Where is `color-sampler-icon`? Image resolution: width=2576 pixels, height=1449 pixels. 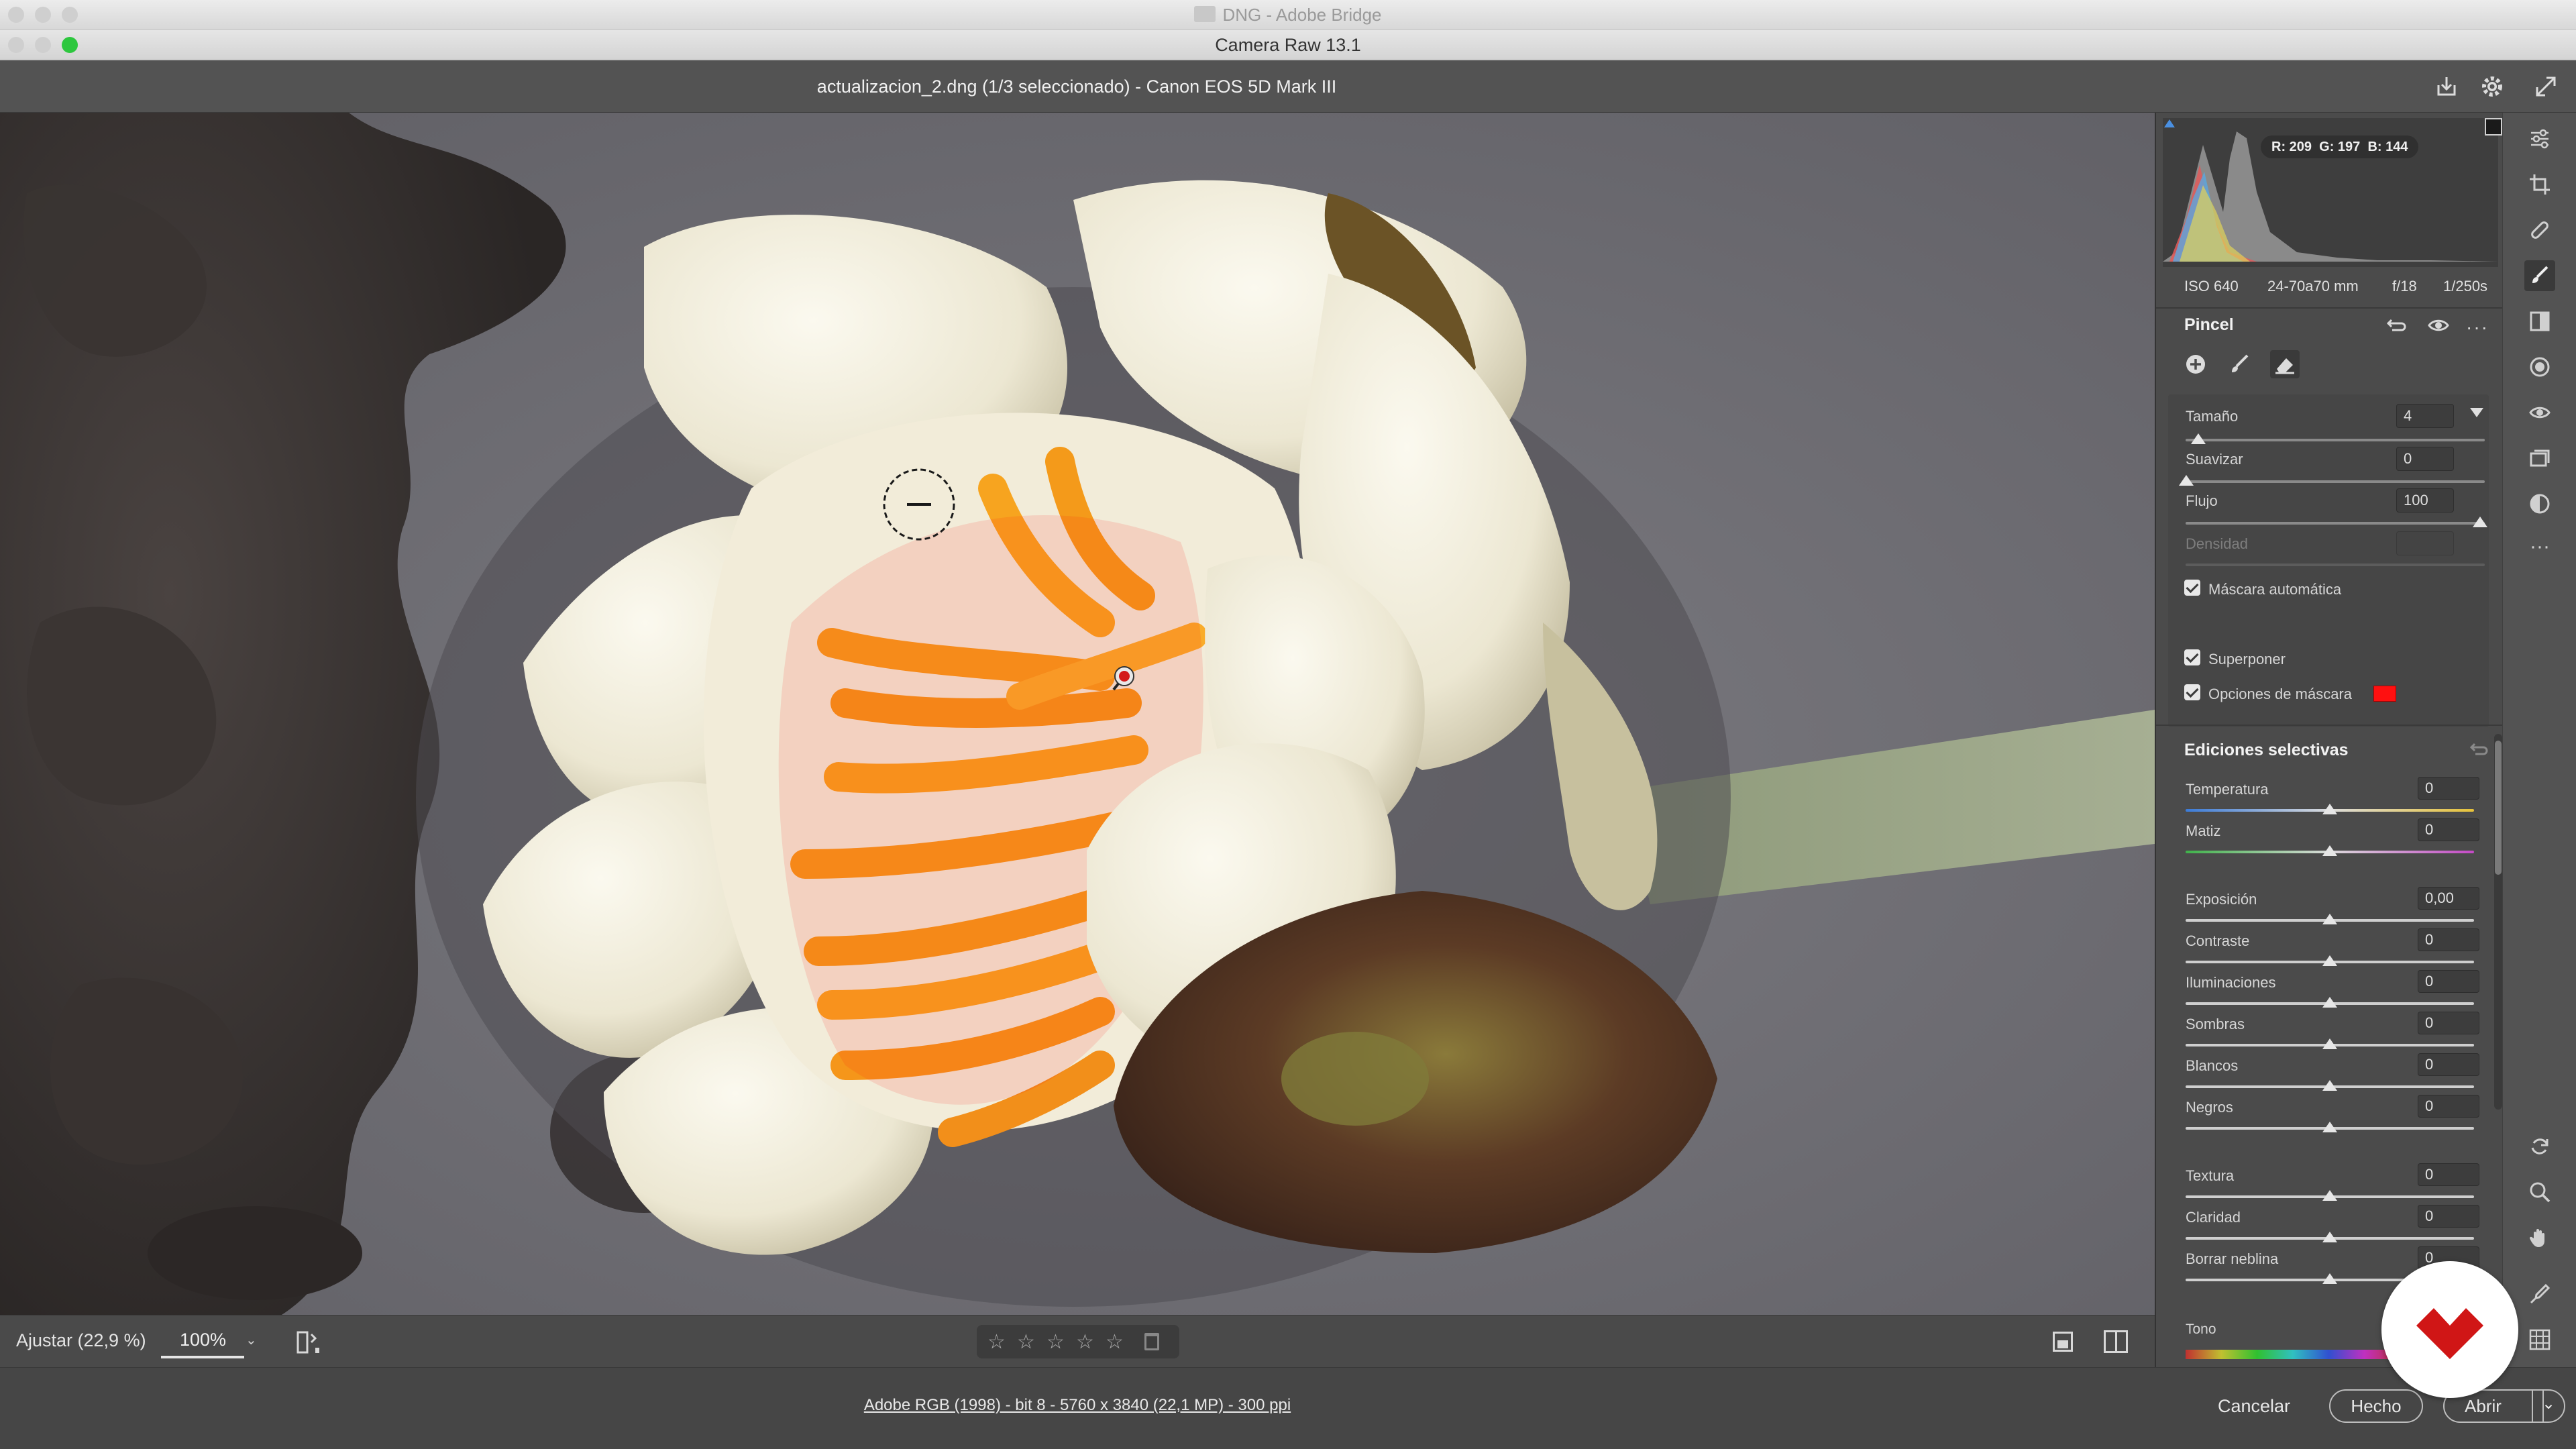 color-sampler-icon is located at coordinates (2539, 1294).